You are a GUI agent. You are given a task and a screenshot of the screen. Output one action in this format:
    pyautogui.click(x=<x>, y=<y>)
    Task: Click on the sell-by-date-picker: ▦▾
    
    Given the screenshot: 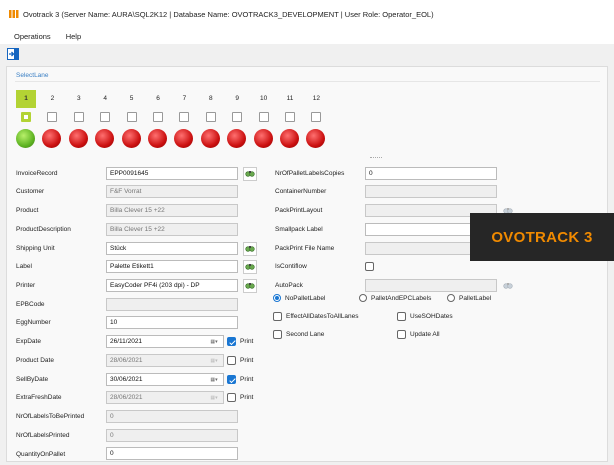 What is the action you would take?
    pyautogui.click(x=214, y=379)
    